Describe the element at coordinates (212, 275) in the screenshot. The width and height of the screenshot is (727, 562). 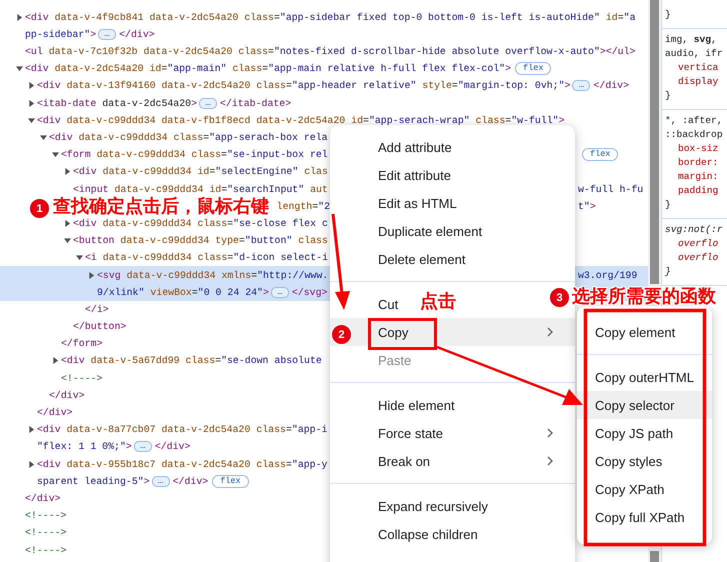
I see `code-line: <svg data-v-c99ddd34 xmlns="http://www.` at that location.